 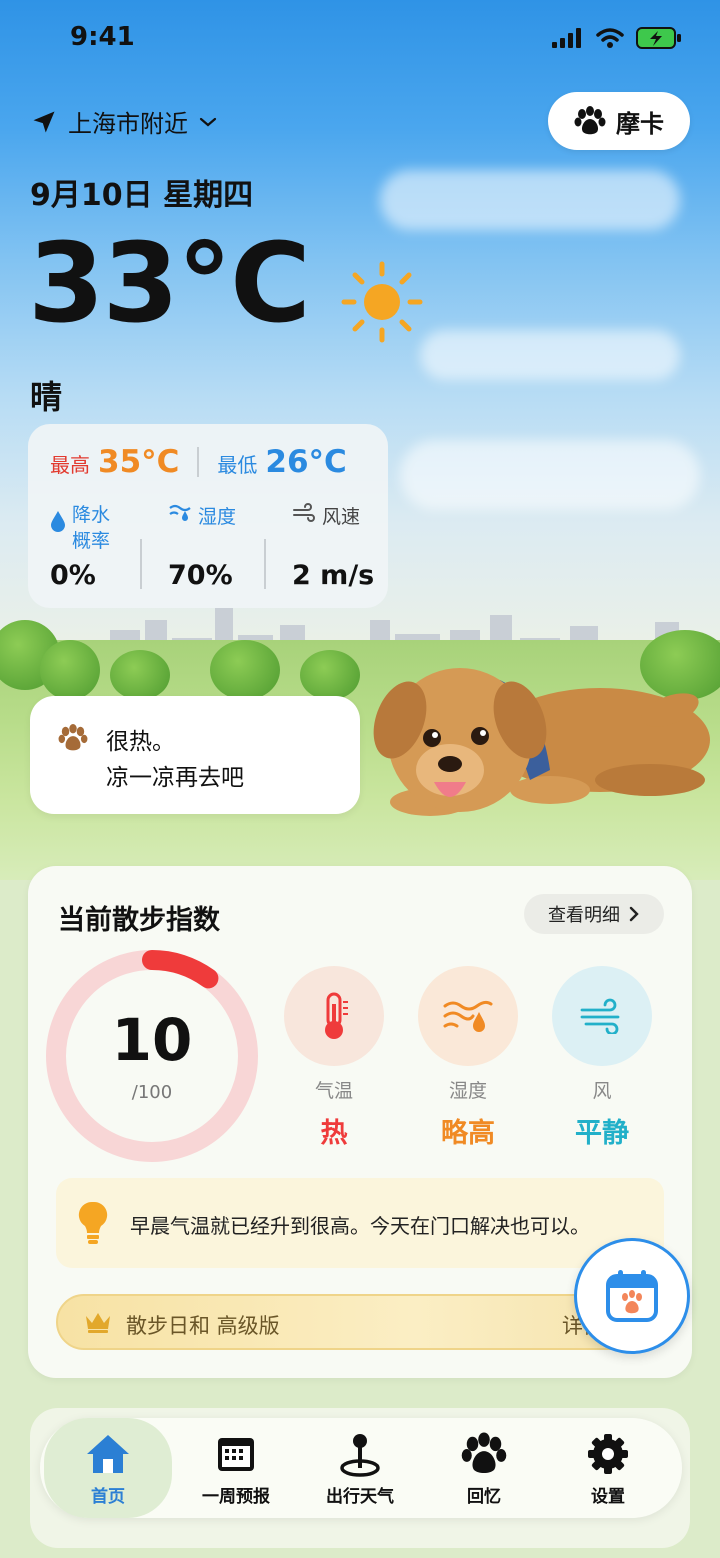 What do you see at coordinates (360, 1497) in the screenshot?
I see `tab-travel-weather-label: 出行天气` at bounding box center [360, 1497].